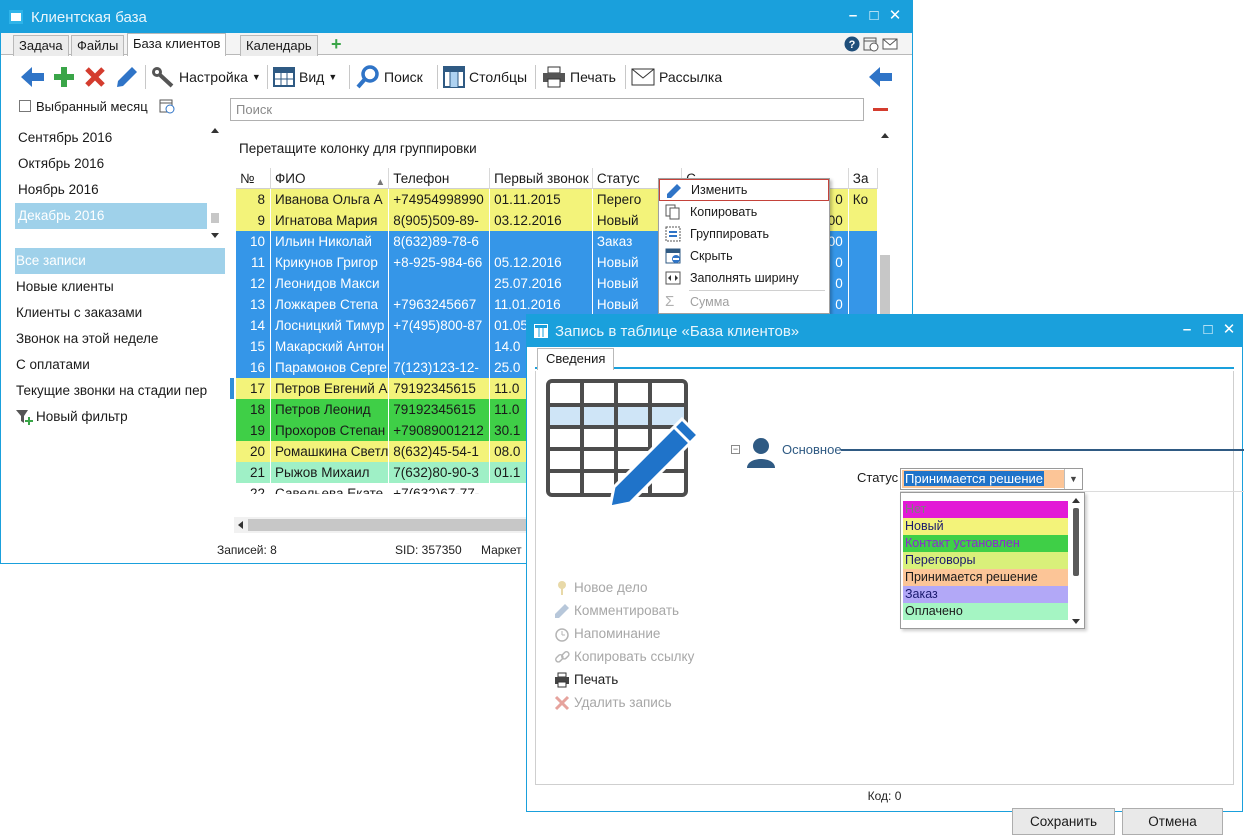 The height and width of the screenshot is (835, 1244). I want to click on tab-strip: Задача Файлы База клиентов Календарь + ?, so click(456, 44).